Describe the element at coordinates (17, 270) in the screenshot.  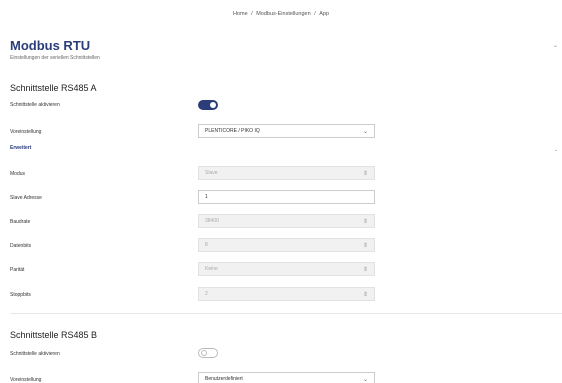
I see `parity-label: Parität` at that location.